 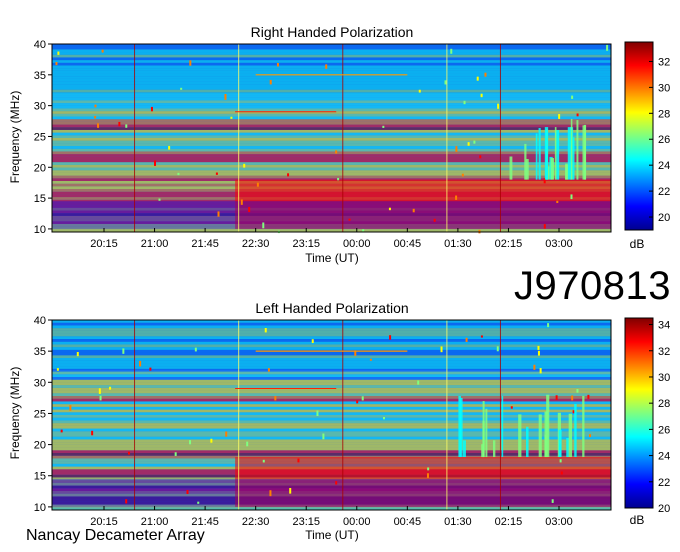 I want to click on colorbar-tick-label: 24, so click(x=664, y=457).